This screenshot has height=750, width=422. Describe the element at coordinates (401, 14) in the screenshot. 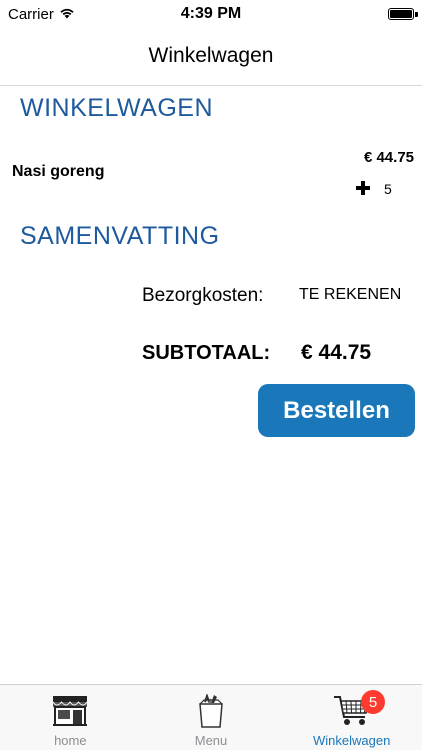

I see `battery-icon` at that location.